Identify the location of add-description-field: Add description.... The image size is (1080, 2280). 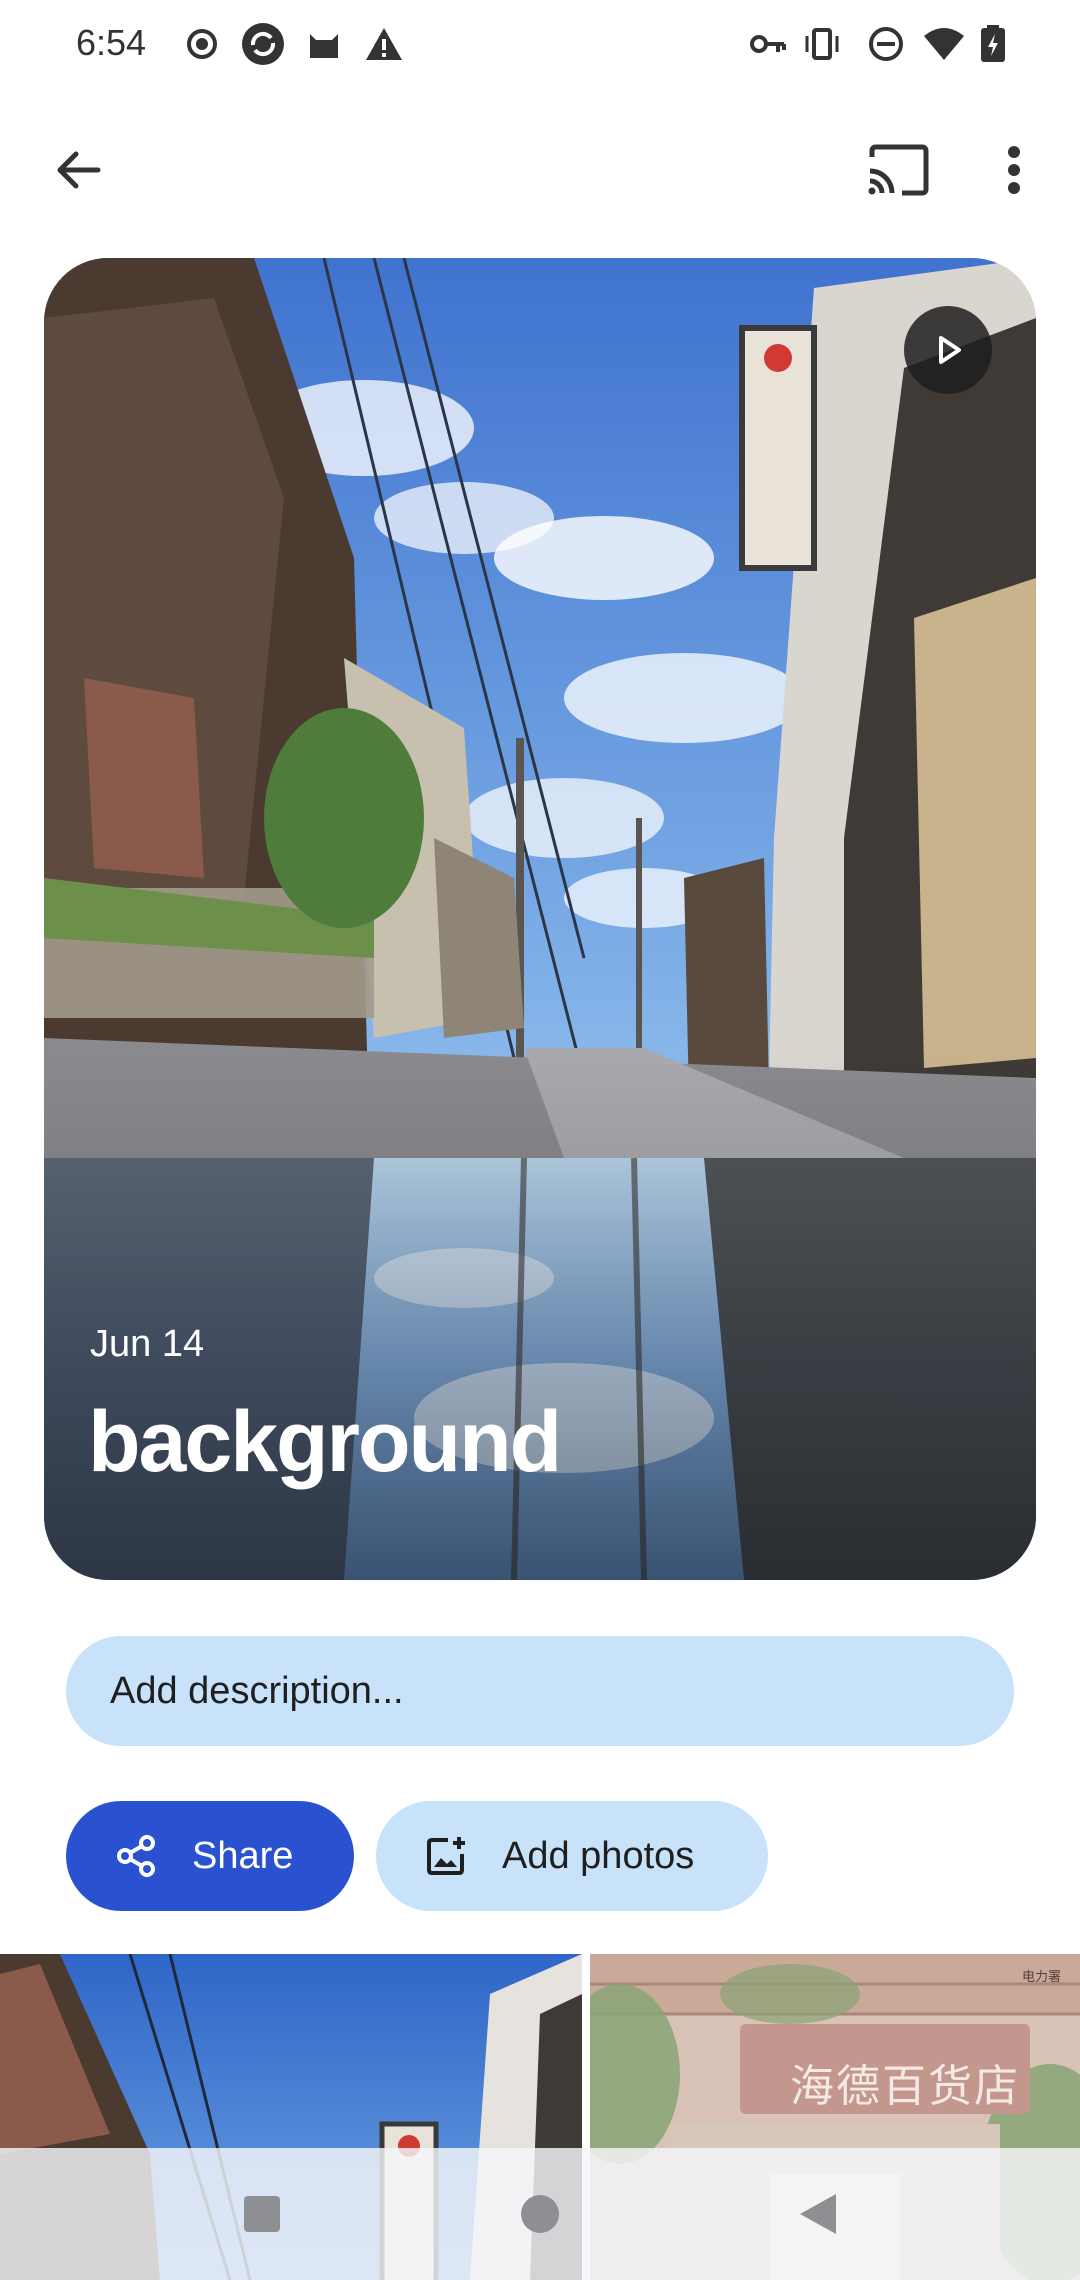
(540, 1691).